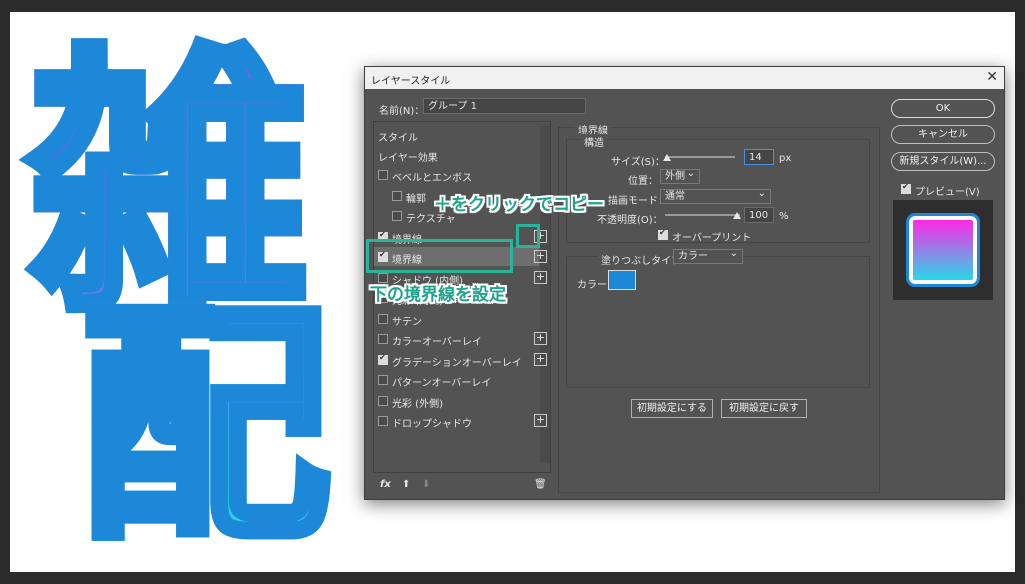  What do you see at coordinates (528, 236) in the screenshot?
I see `annotation-plus-highlight` at bounding box center [528, 236].